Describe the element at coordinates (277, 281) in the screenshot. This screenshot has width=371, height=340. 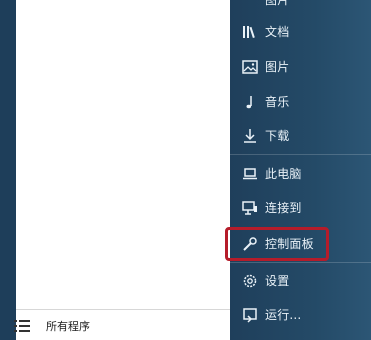
I see `menu-item-settings-label: 设置` at that location.